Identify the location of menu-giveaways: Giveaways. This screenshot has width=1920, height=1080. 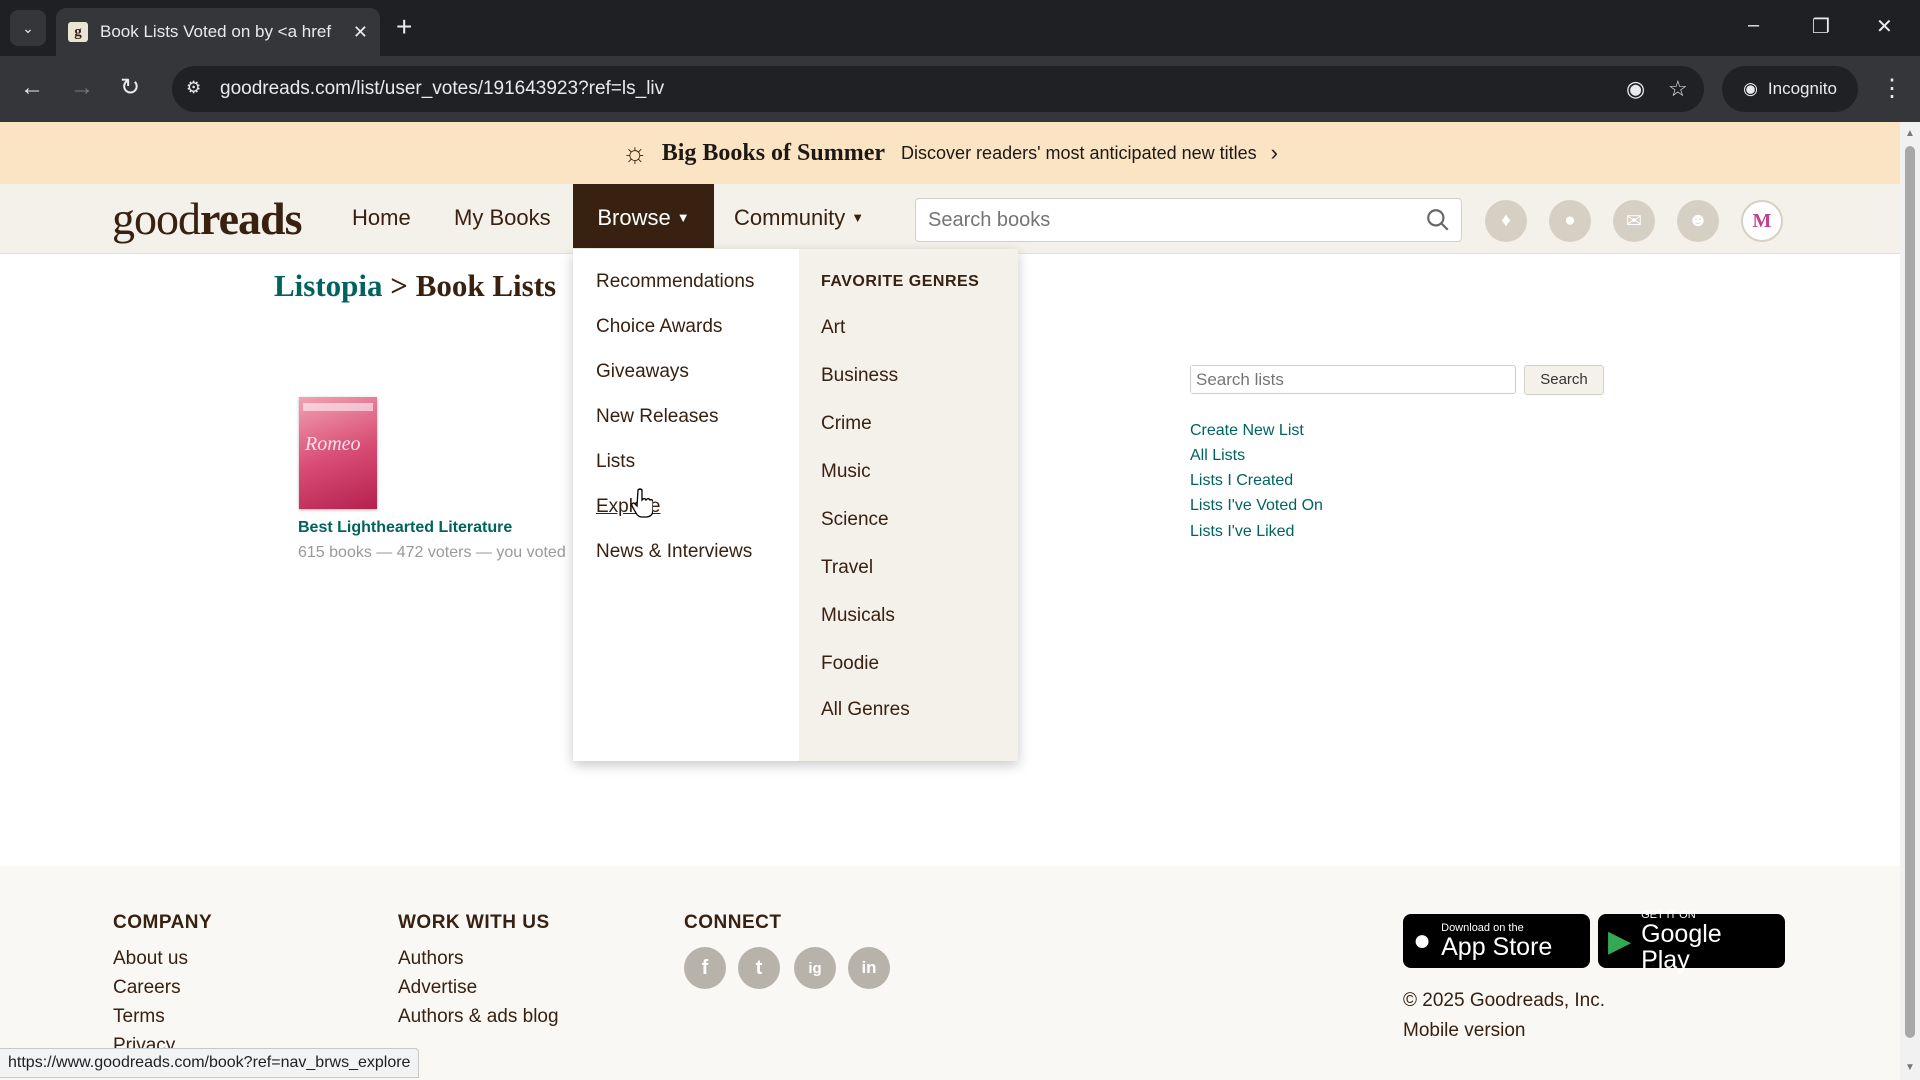
(642, 372).